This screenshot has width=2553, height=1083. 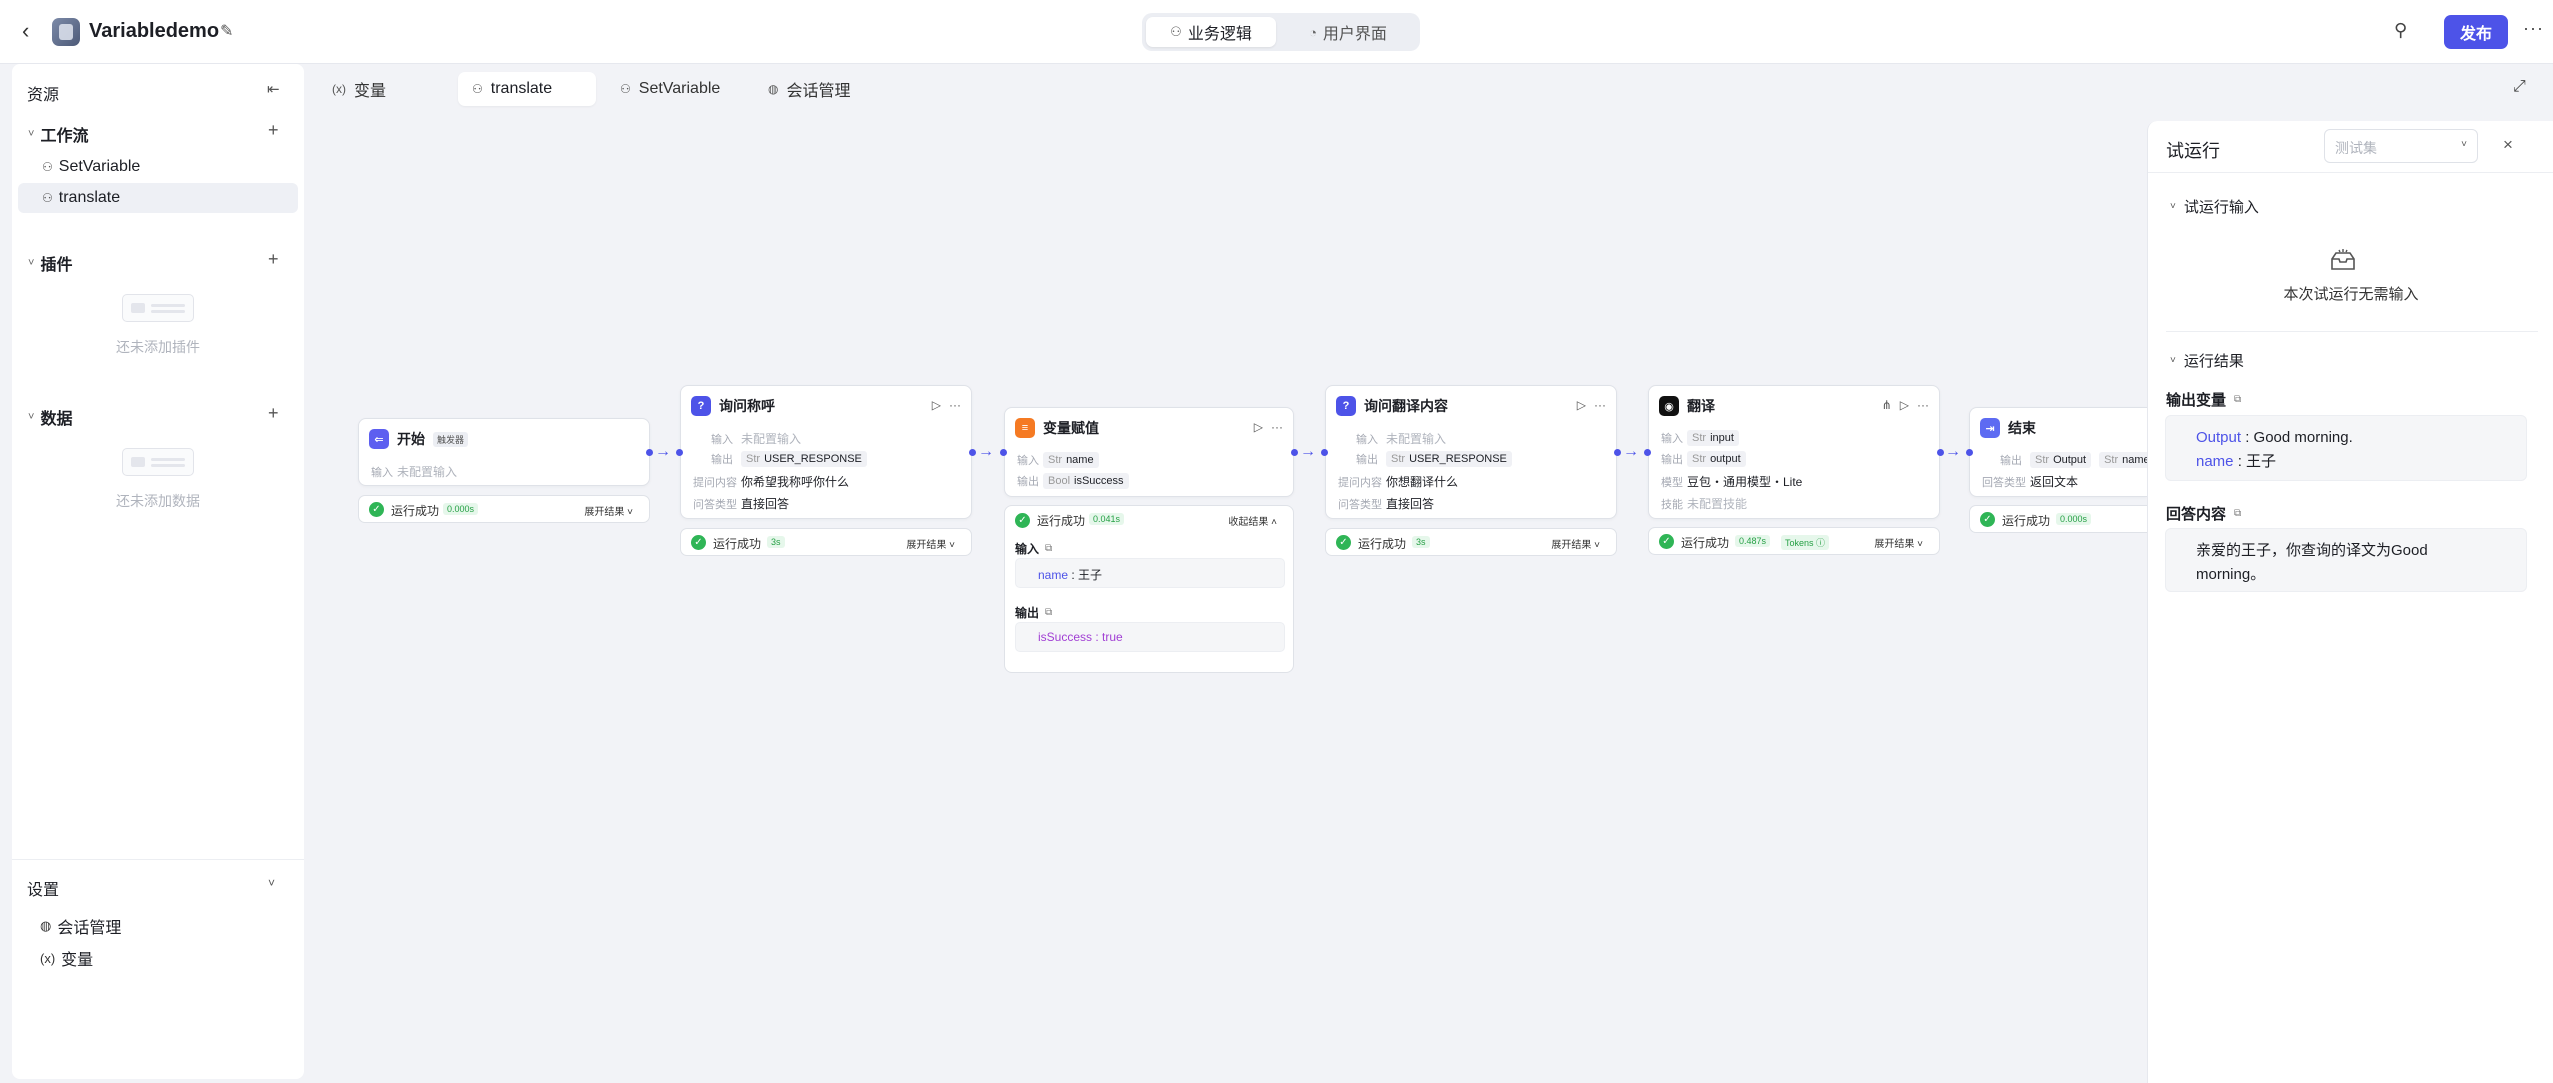 I want to click on node-end: ⇥ 结束 输出 Str Output Str name 回答类型 返回文本, so click(x=2062, y=452).